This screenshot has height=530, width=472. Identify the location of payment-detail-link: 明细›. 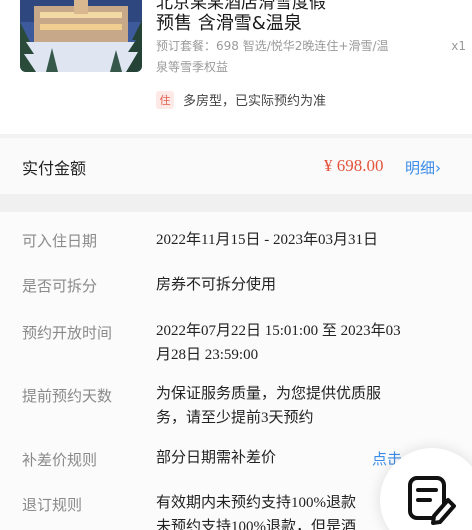
(423, 167).